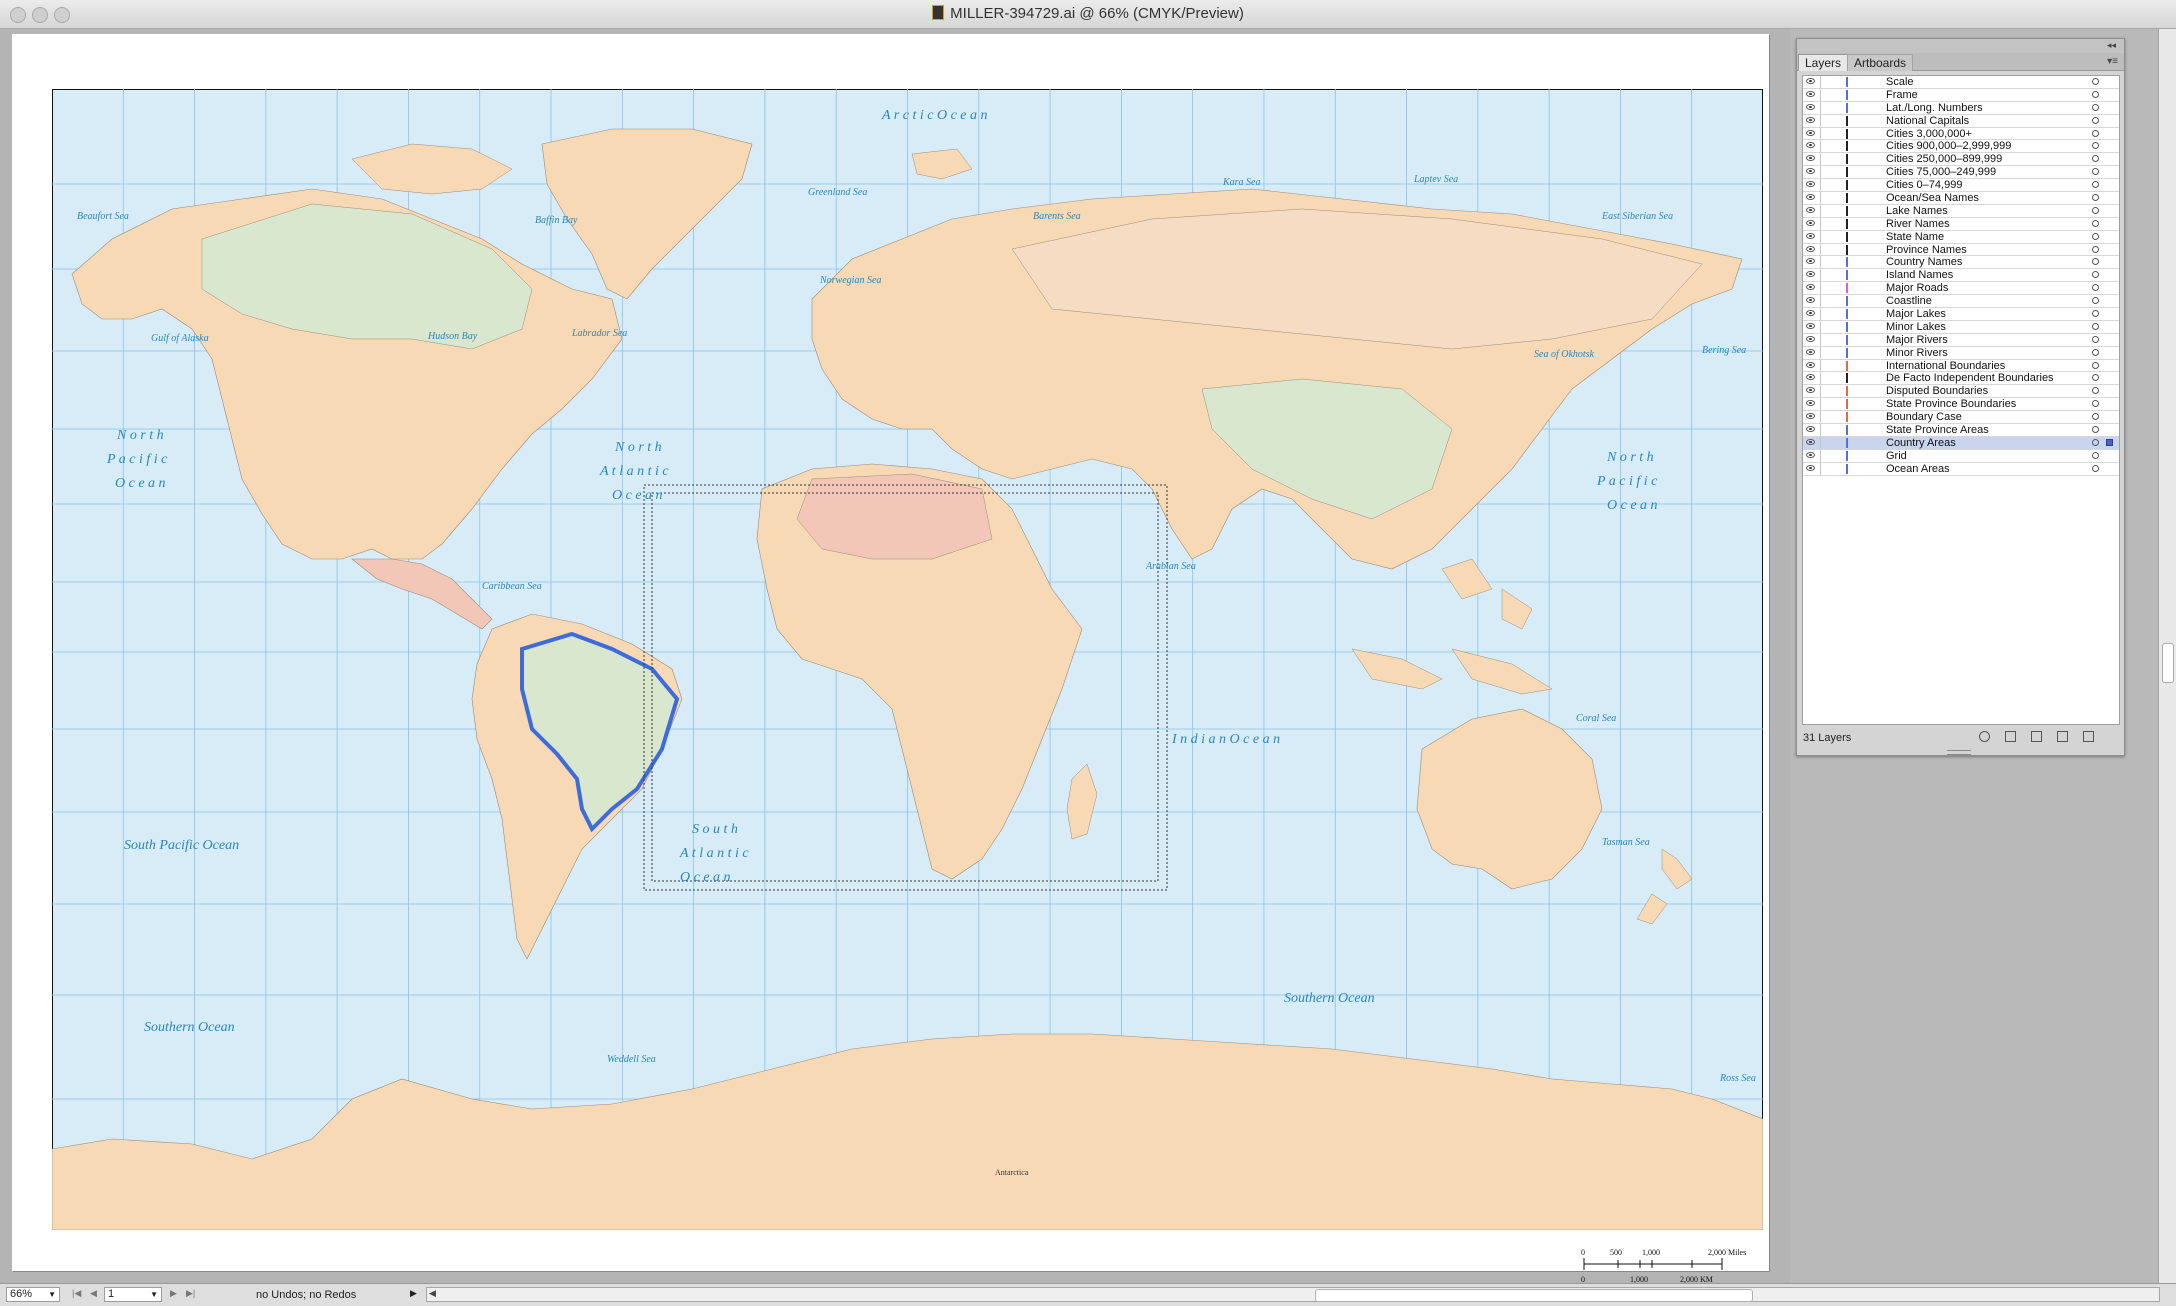 The image size is (2176, 1306). I want to click on layer-row: Cities 3,000,000+, so click(1961, 134).